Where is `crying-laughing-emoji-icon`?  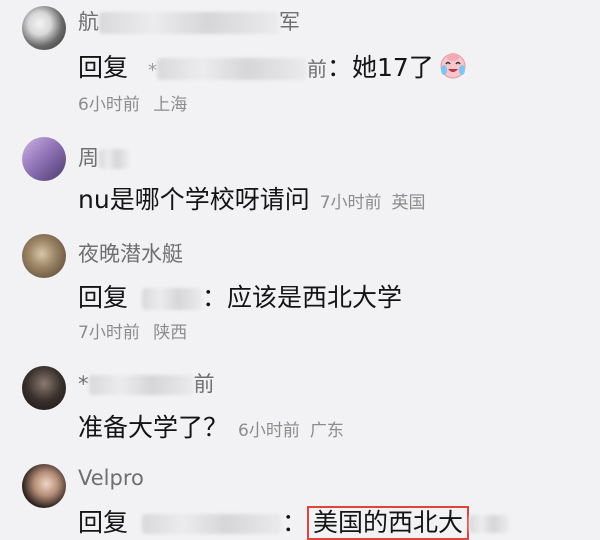 crying-laughing-emoji-icon is located at coordinates (453, 65).